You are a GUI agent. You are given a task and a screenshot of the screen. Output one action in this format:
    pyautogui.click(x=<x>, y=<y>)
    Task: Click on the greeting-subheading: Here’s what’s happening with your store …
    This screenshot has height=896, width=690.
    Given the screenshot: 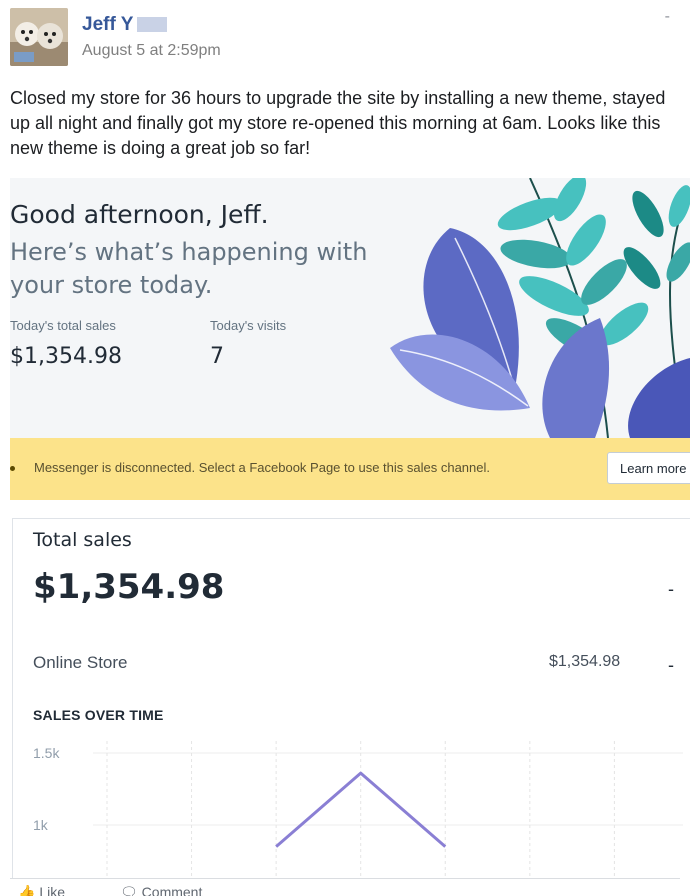 What is the action you would take?
    pyautogui.click(x=189, y=268)
    